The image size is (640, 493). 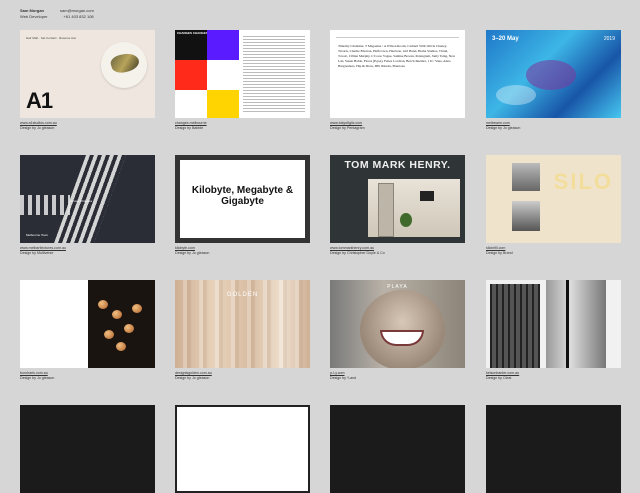 I want to click on thumbnail-playa: PLAYA, so click(x=397, y=324).